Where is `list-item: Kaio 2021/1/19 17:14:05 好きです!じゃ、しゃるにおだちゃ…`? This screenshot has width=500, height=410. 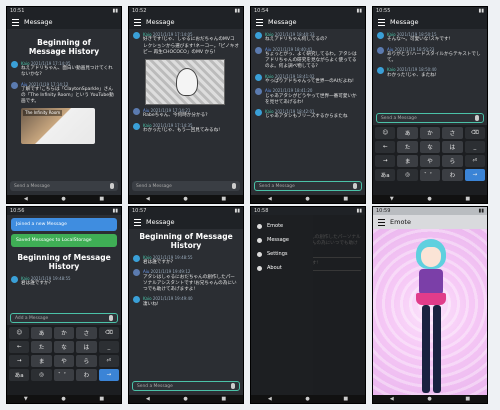
list-item: Kaio 2021/1/19 17:14:05 好きです!じゃ、しゃるにおだちゃ… is located at coordinates (186, 44).